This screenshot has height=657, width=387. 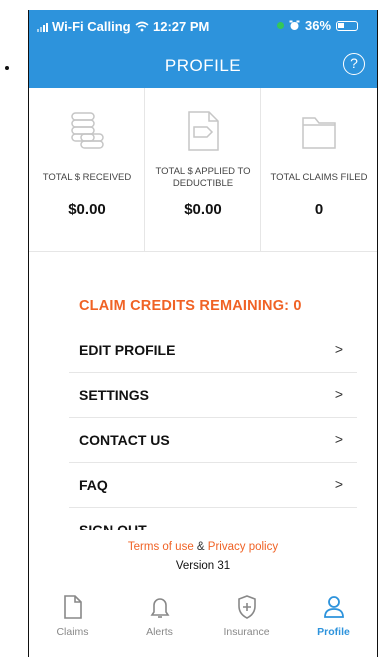 What do you see at coordinates (280, 25) in the screenshot?
I see `location-dot-icon` at bounding box center [280, 25].